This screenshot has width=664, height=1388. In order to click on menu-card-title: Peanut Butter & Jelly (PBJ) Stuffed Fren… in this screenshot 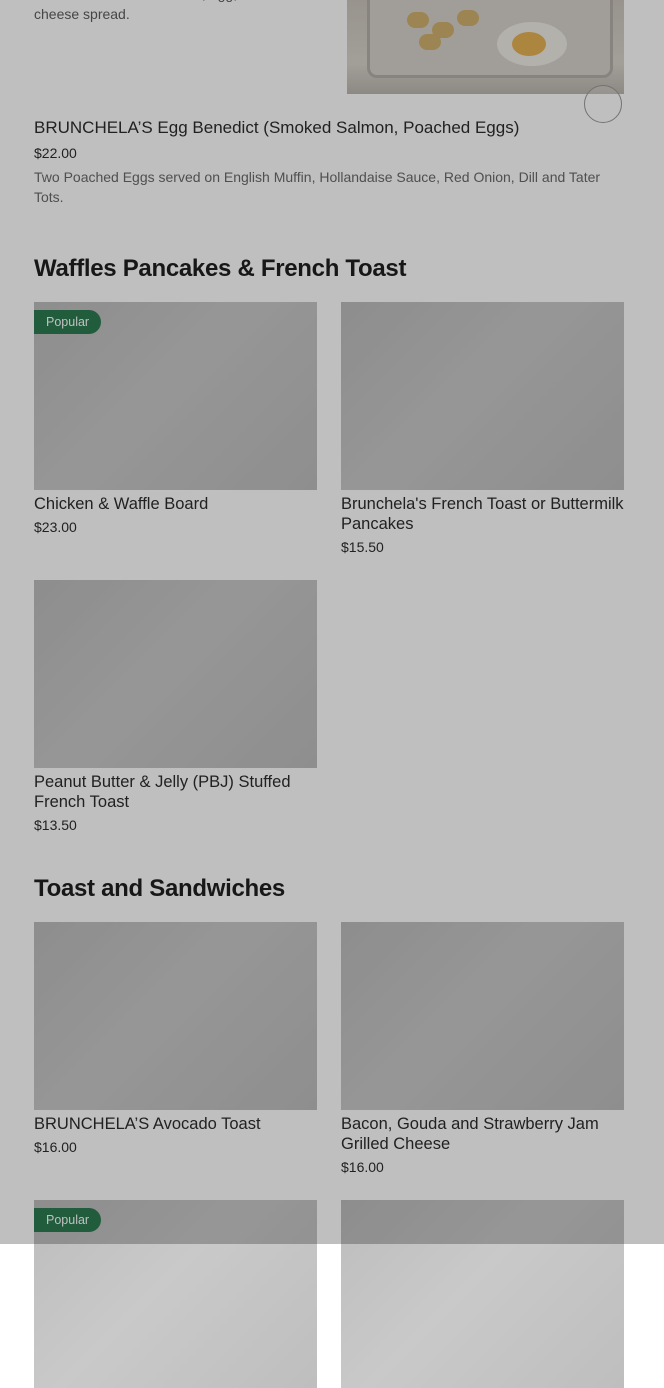, I will do `click(162, 792)`.